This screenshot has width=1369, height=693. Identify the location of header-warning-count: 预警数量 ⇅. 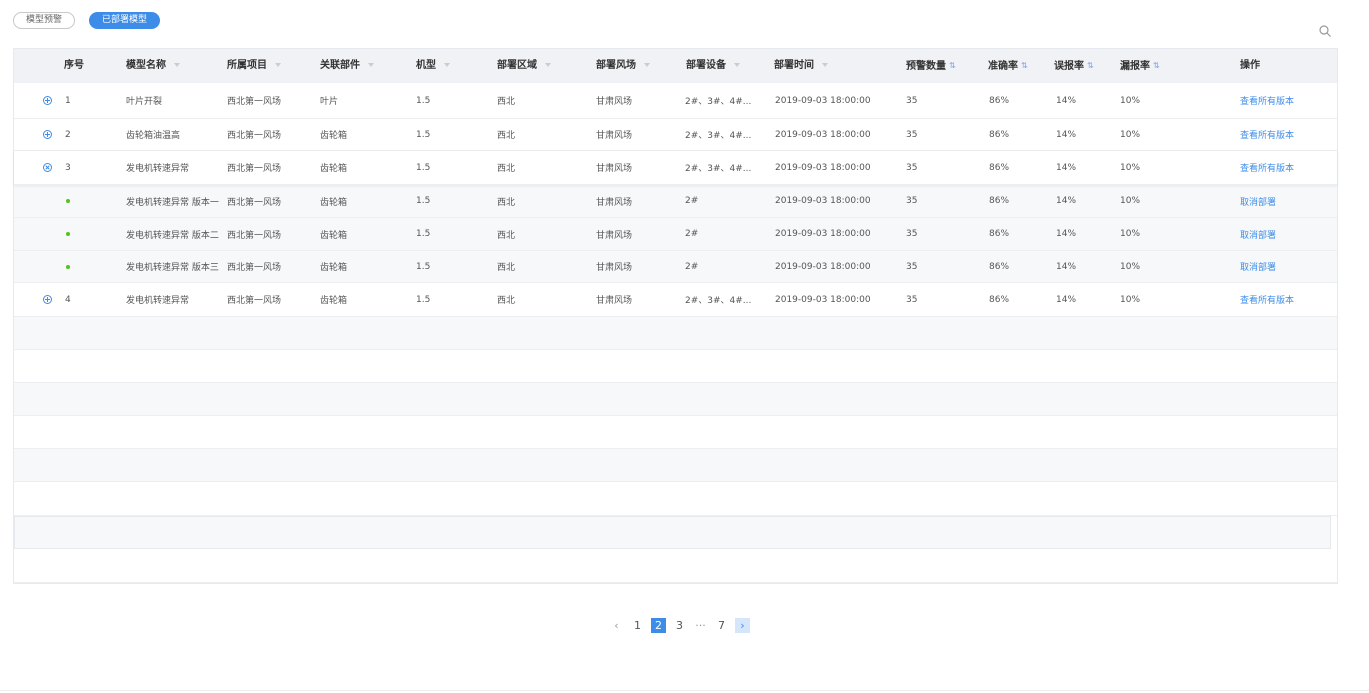
(931, 66).